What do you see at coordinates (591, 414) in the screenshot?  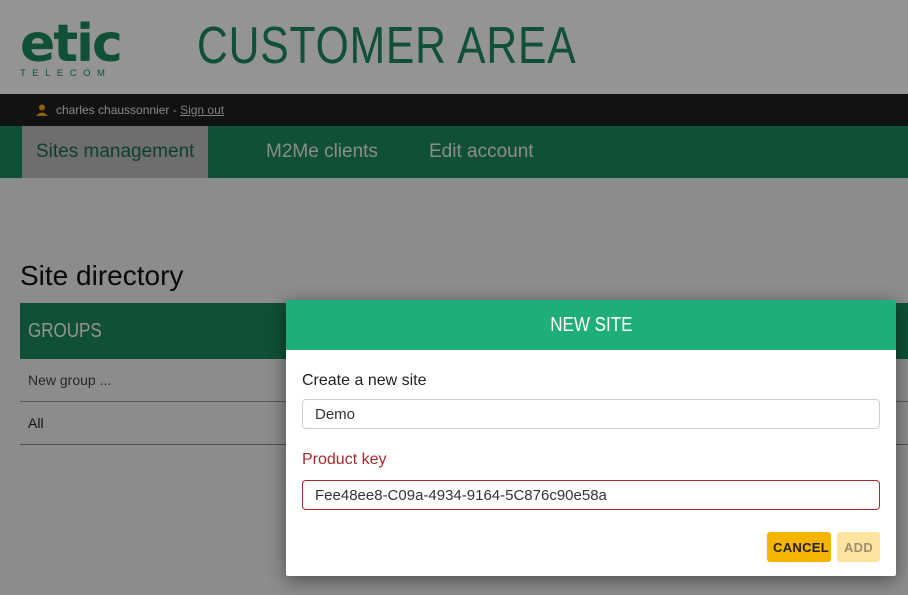 I see `site-name-input` at bounding box center [591, 414].